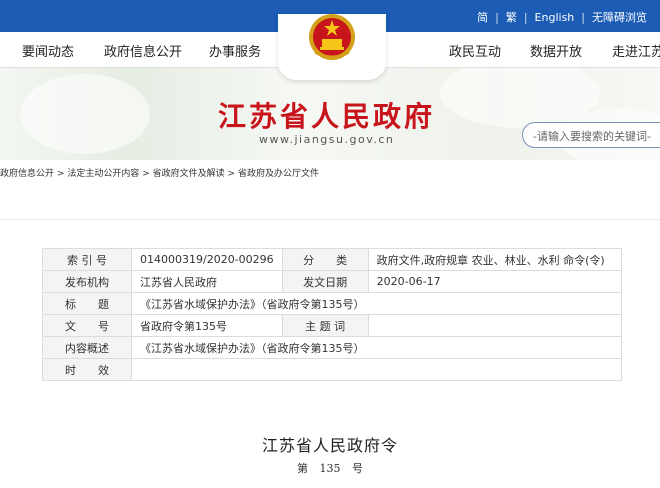 The height and width of the screenshot is (488, 660). I want to click on summary-label: 内容概述, so click(87, 347).